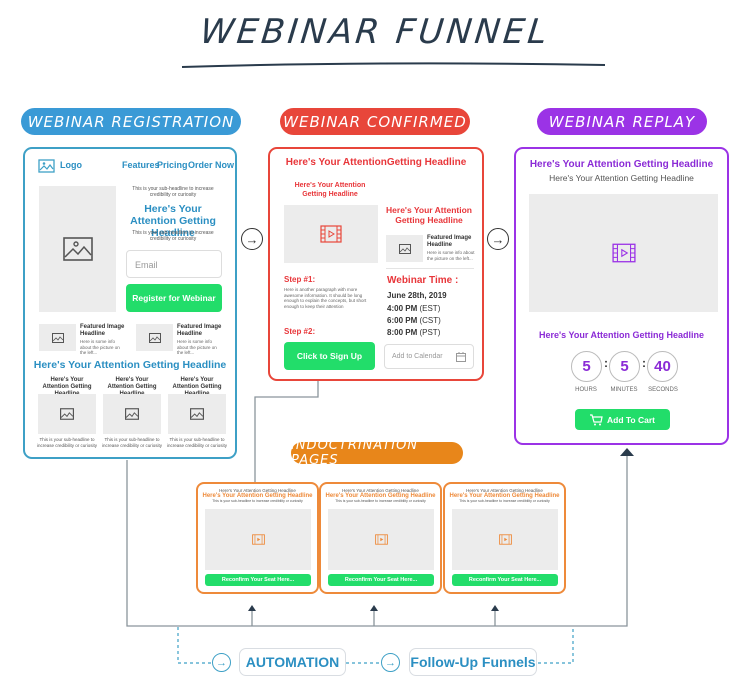 Image resolution: width=750 pixels, height=699 pixels. What do you see at coordinates (292, 662) in the screenshot?
I see `automation-box: AUTOMATION` at bounding box center [292, 662].